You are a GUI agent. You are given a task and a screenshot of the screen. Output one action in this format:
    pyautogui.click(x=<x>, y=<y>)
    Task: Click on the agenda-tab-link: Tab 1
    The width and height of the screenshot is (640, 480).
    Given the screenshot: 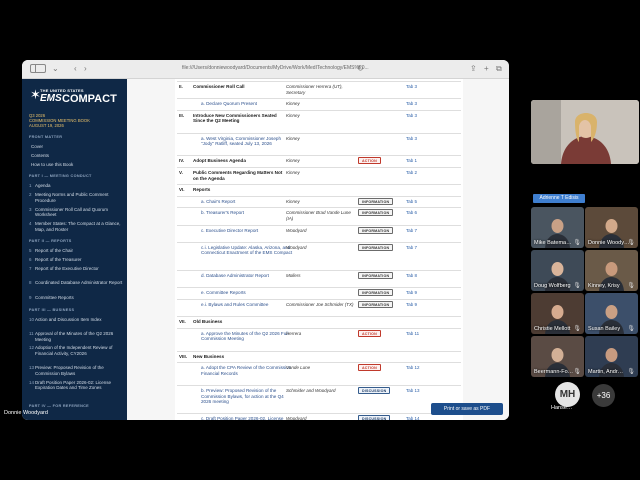 What is the action you would take?
    pyautogui.click(x=411, y=160)
    